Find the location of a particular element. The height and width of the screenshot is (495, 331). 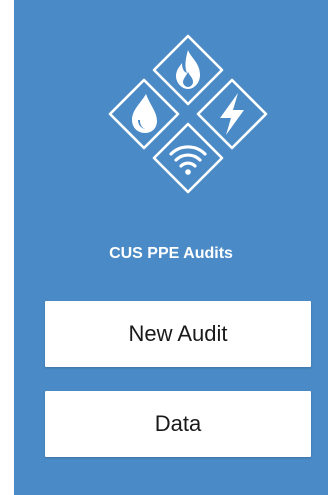

data-button: Data is located at coordinates (178, 424).